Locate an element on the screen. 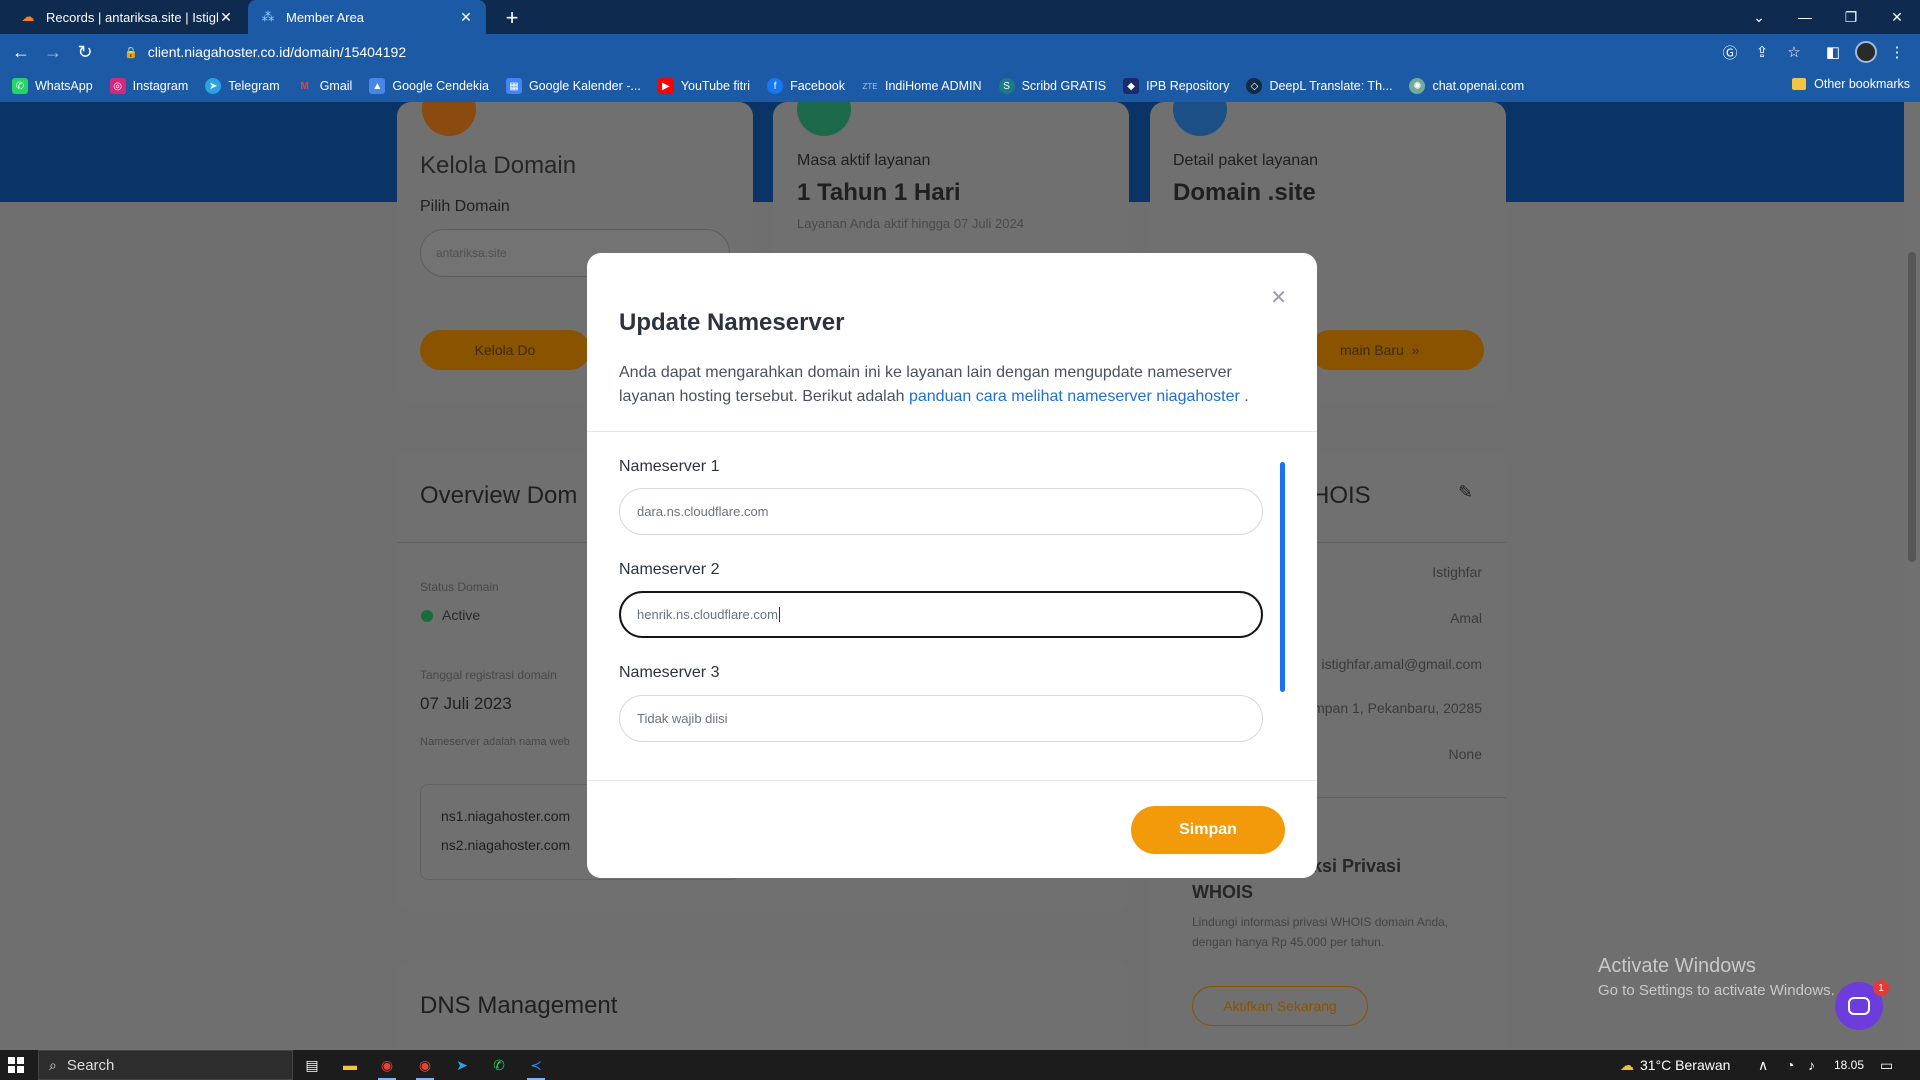 Image resolution: width=1920 pixels, height=1080 pixels. kelola-domain-button: Kelola Do is located at coordinates (505, 350).